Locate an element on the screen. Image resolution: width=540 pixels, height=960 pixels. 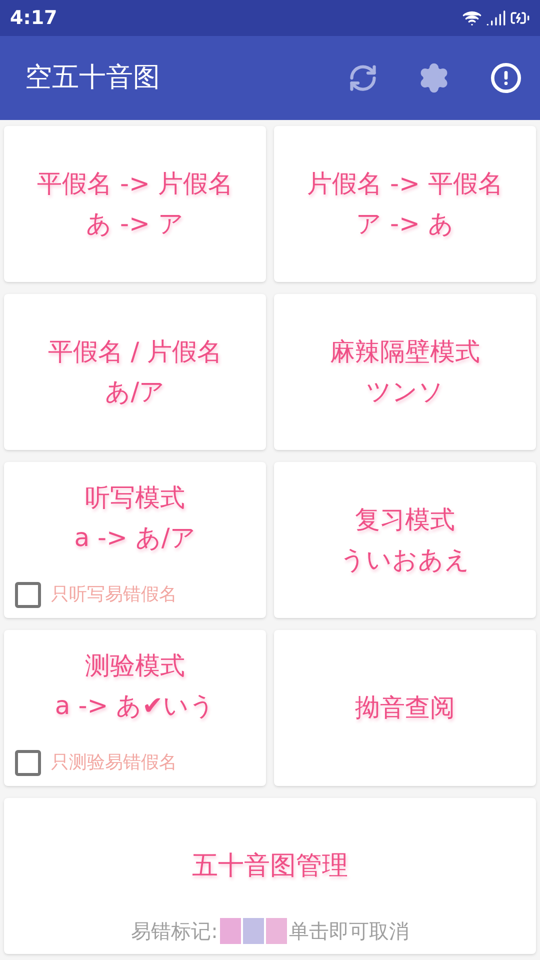
mode-card: 复习模式 ういおあえ is located at coordinates (405, 540).